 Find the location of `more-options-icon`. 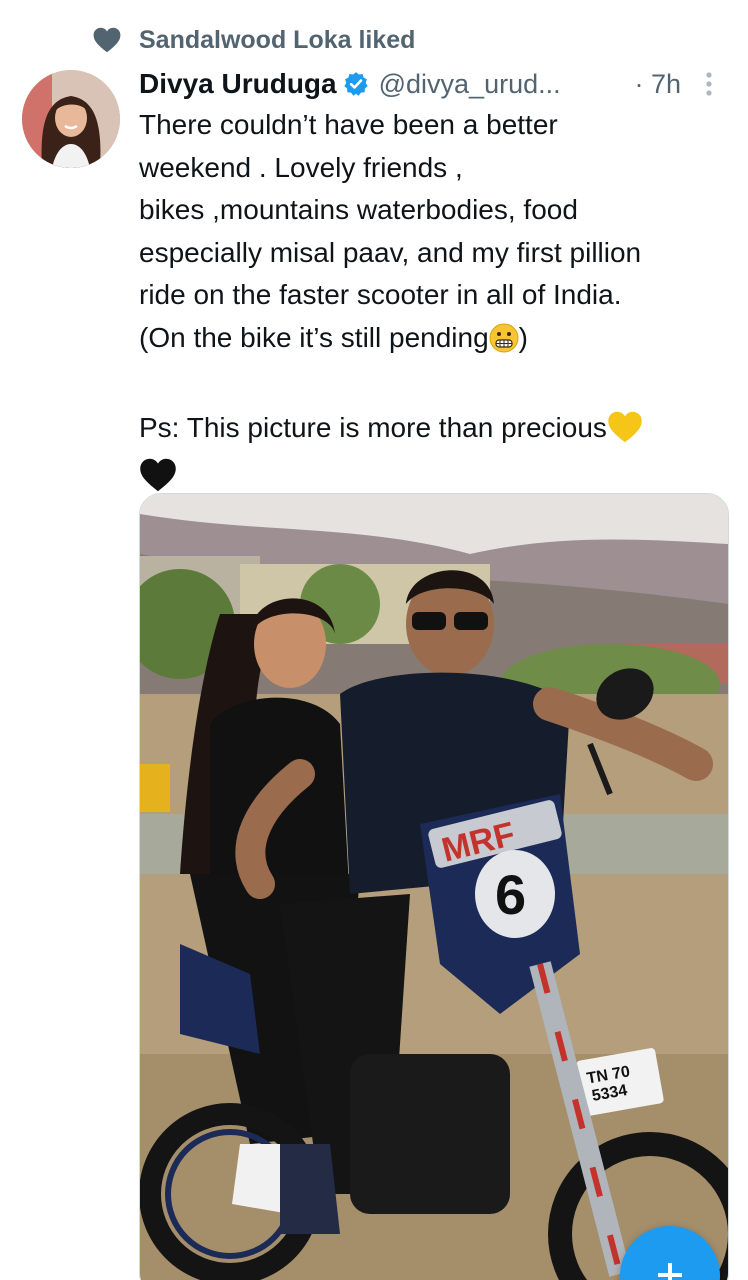

more-options-icon is located at coordinates (709, 84).